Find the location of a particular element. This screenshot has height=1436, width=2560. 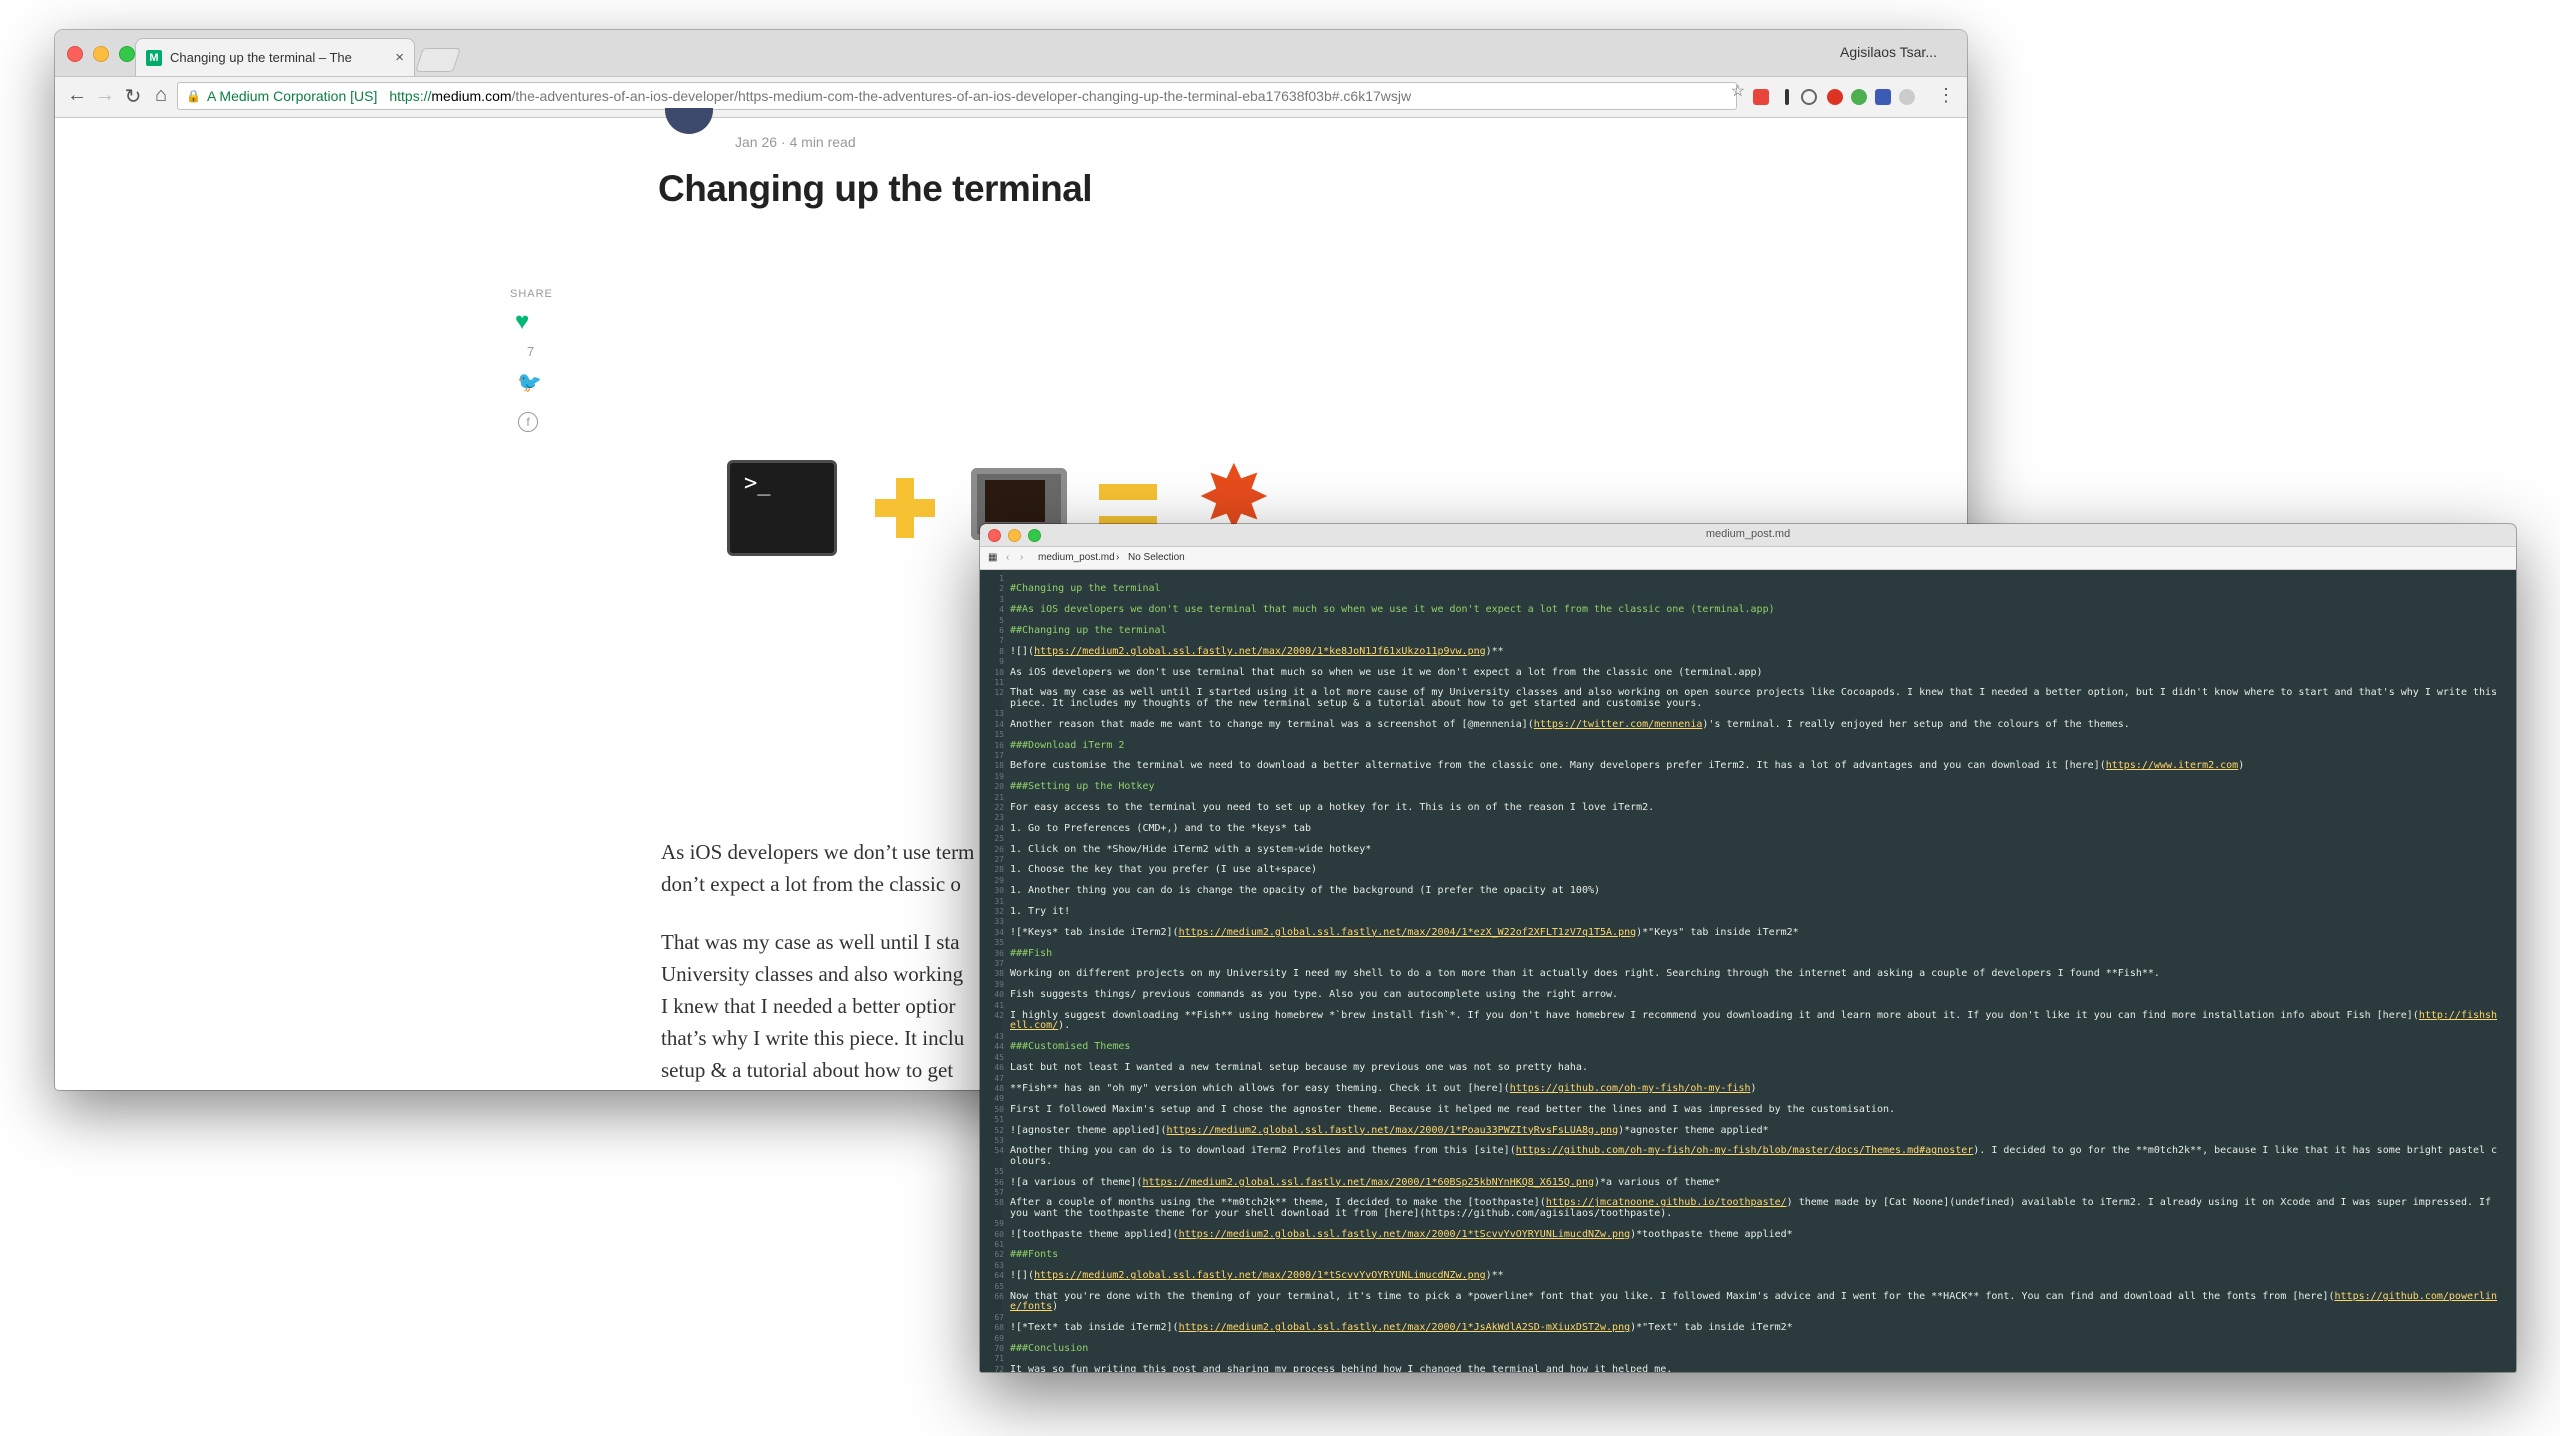

editor-line: 19 is located at coordinates (1748, 777).